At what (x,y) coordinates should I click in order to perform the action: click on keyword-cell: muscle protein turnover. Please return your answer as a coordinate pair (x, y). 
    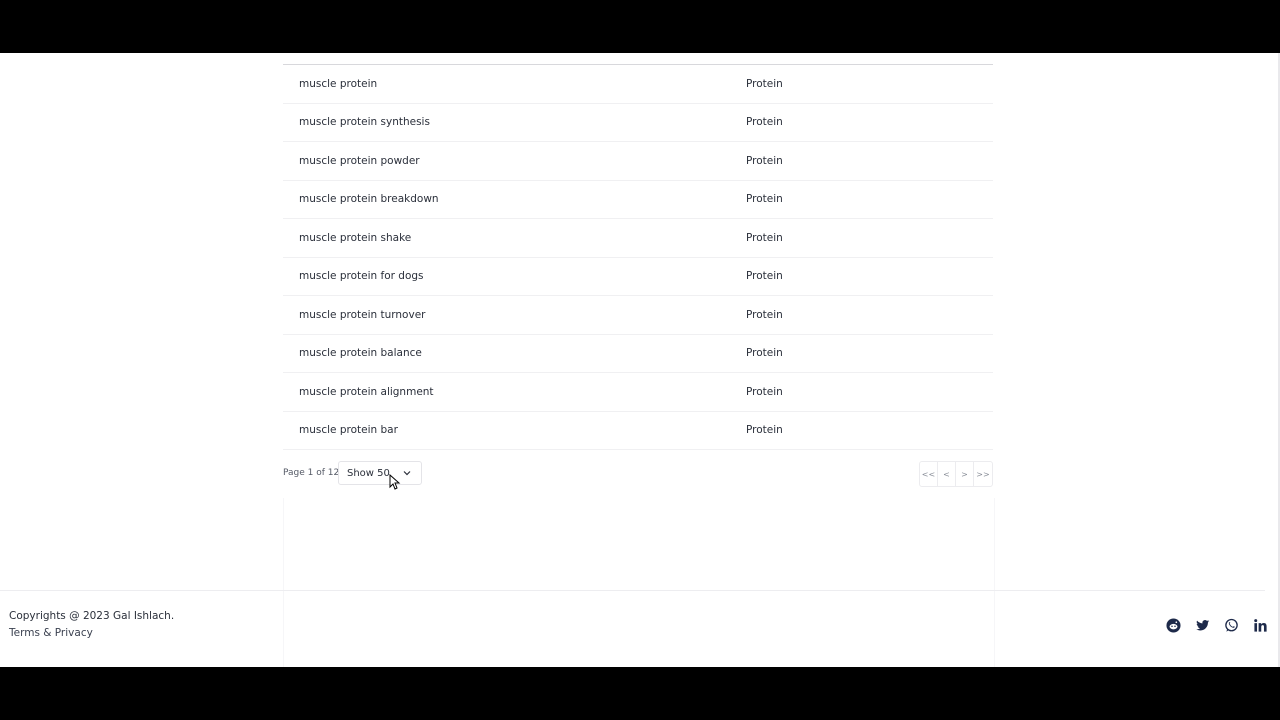
    Looking at the image, I should click on (362, 314).